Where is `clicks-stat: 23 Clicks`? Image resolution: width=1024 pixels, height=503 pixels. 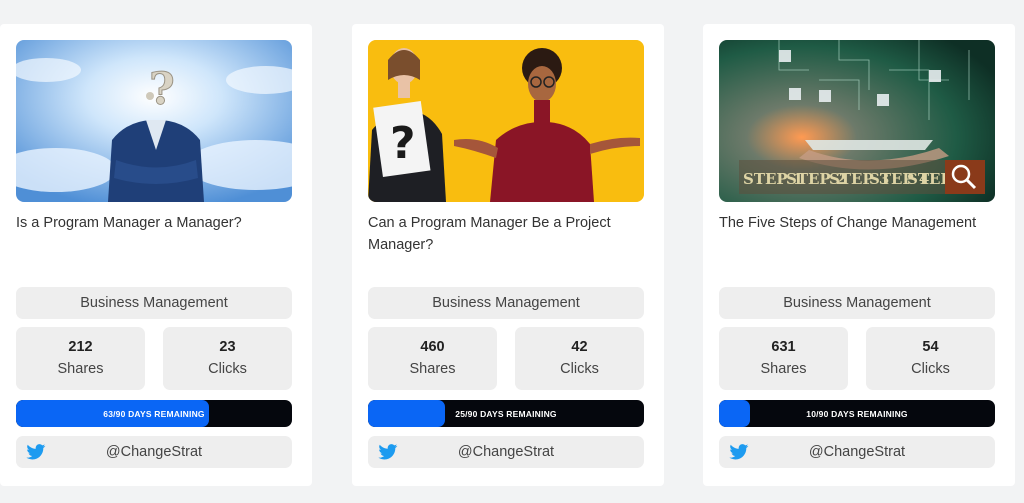
clicks-stat: 23 Clicks is located at coordinates (227, 358).